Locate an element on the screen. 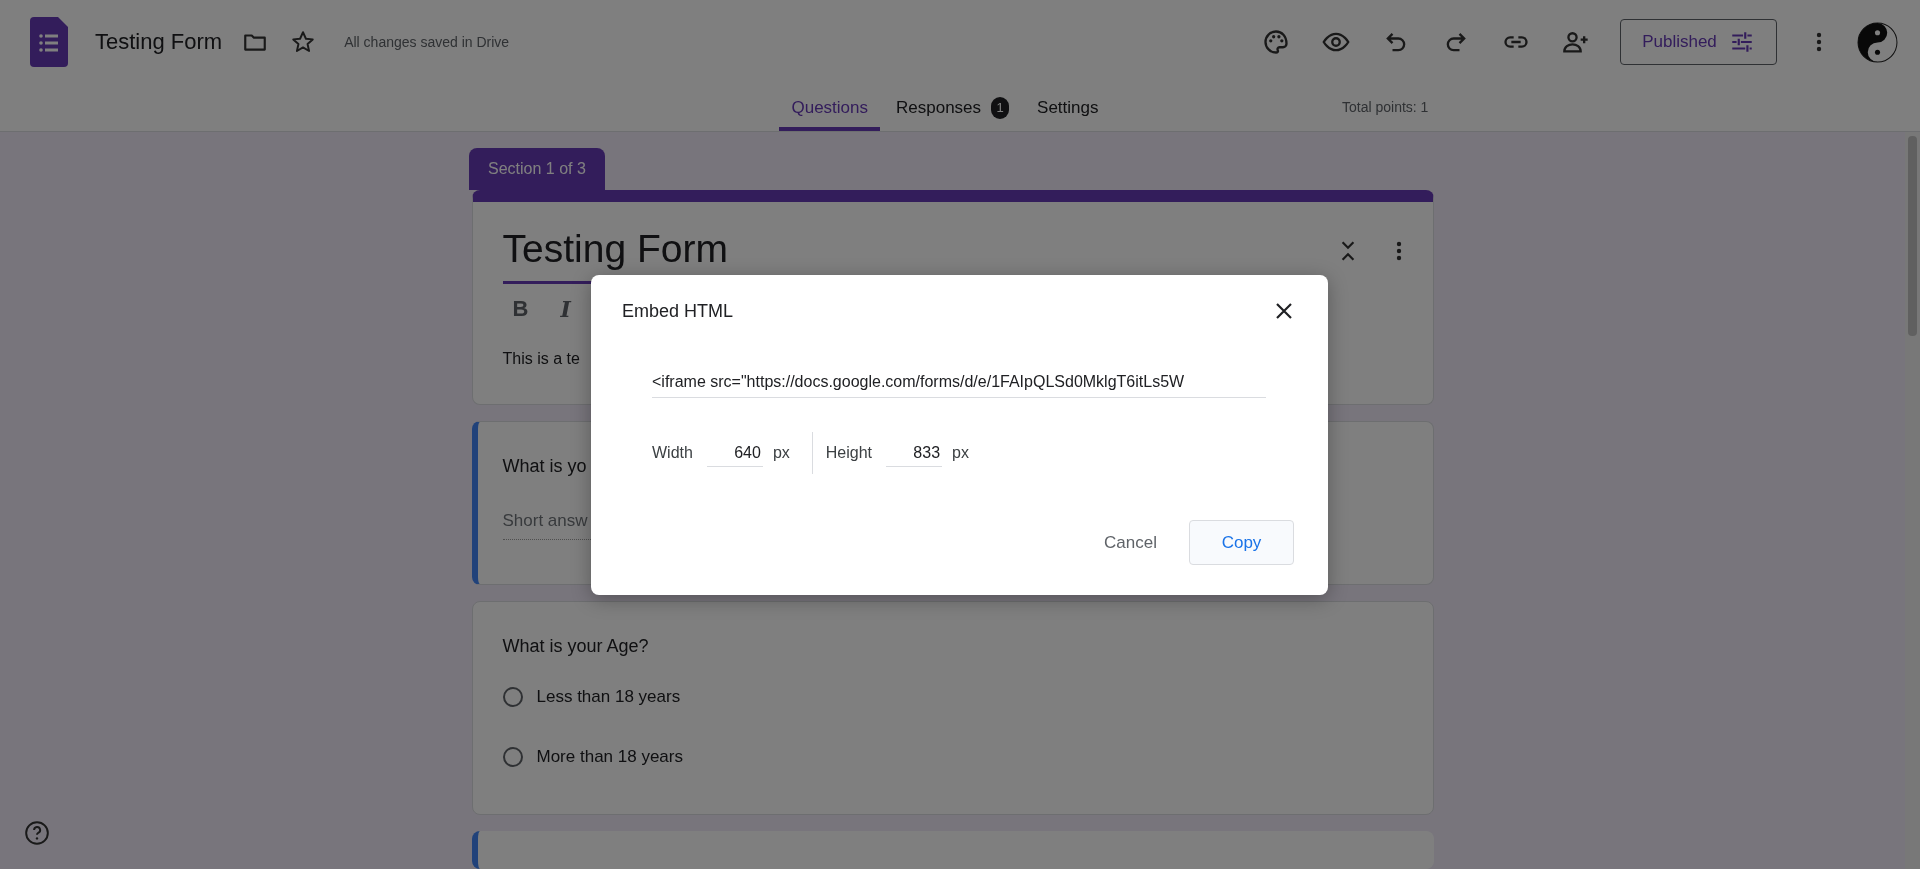  width-label: Width is located at coordinates (672, 453).